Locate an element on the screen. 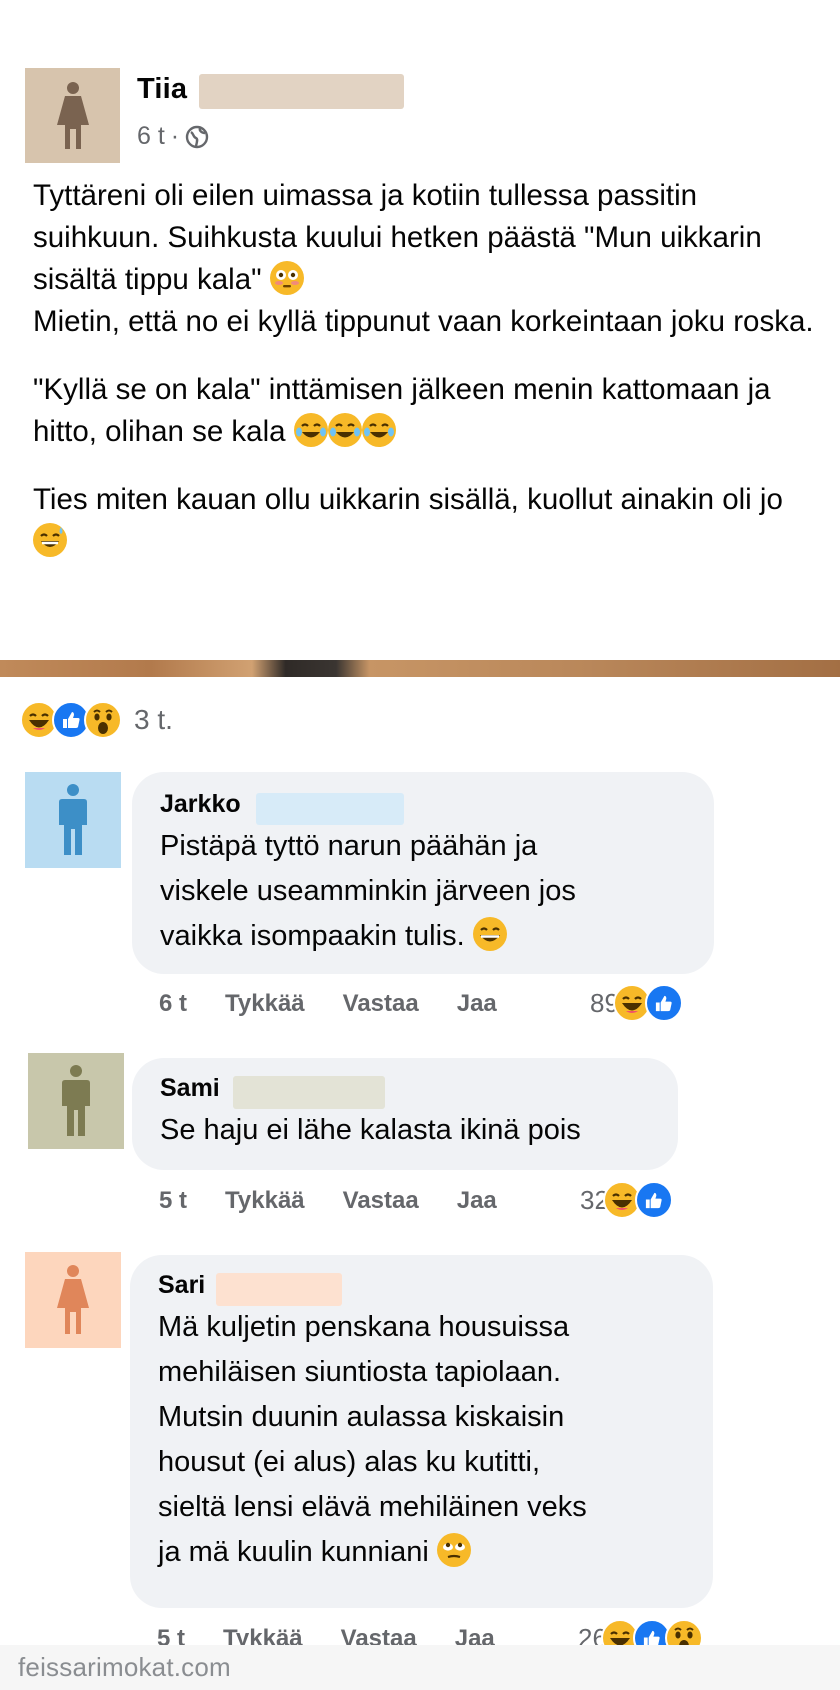 This screenshot has height=1690, width=840. post-image-edge is located at coordinates (420, 668).